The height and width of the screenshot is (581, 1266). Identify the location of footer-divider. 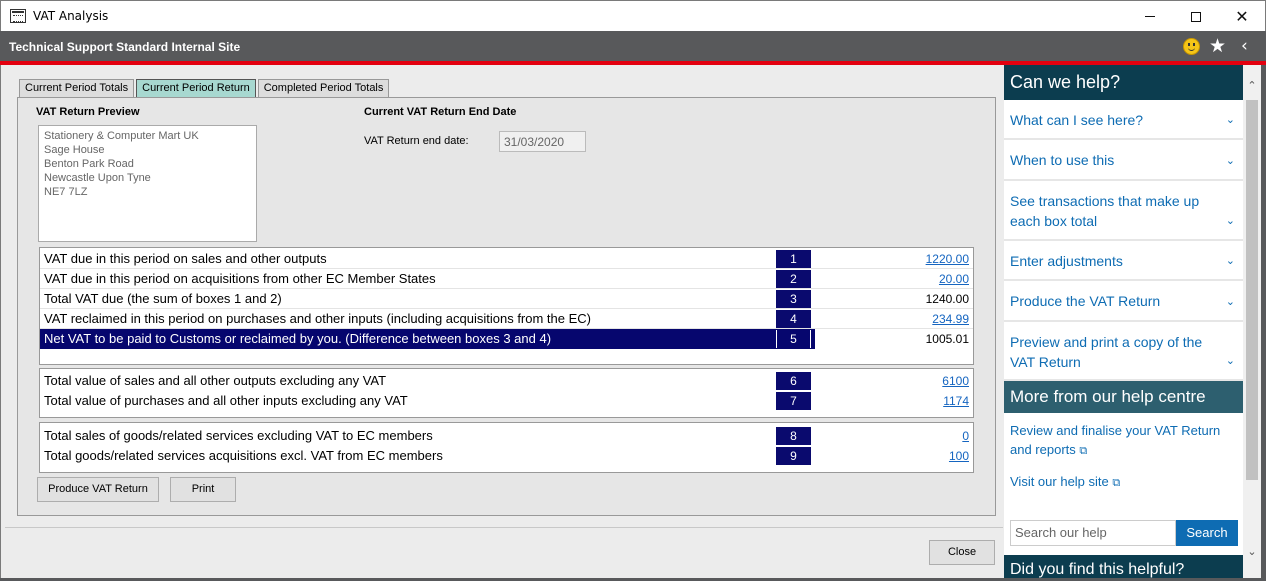
(504, 527).